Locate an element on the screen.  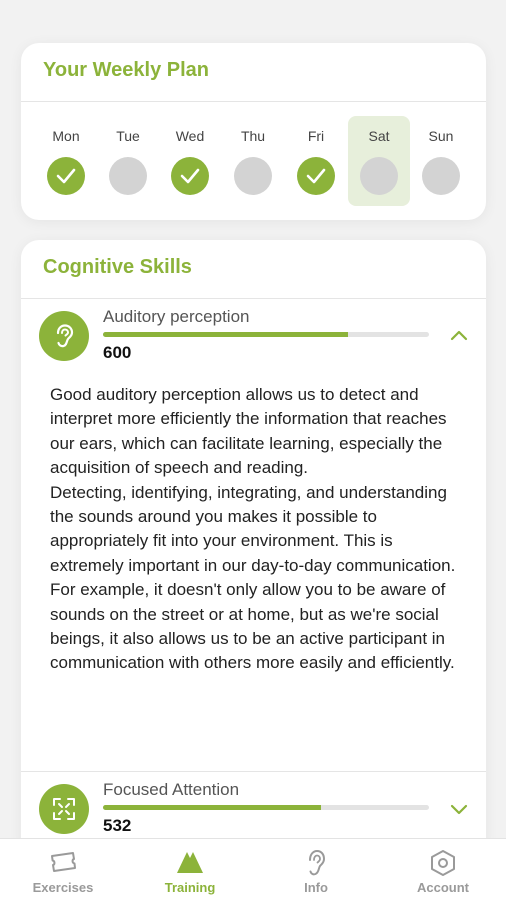
nav-exercises: Exercises is located at coordinates (63, 869).